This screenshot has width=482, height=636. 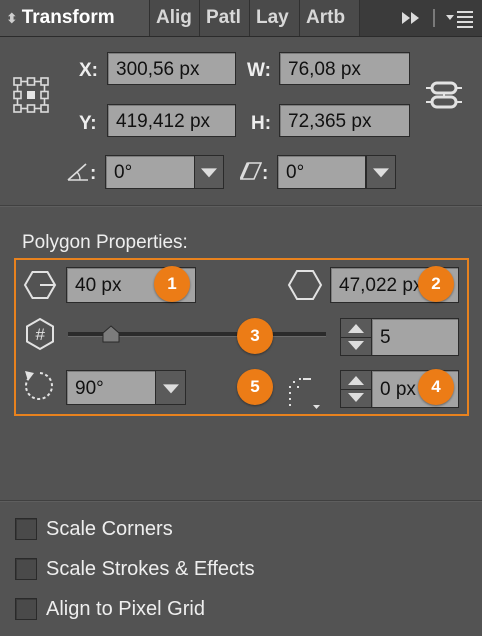 What do you see at coordinates (12, 18) in the screenshot?
I see `collapse-panel-icon: ⬍` at bounding box center [12, 18].